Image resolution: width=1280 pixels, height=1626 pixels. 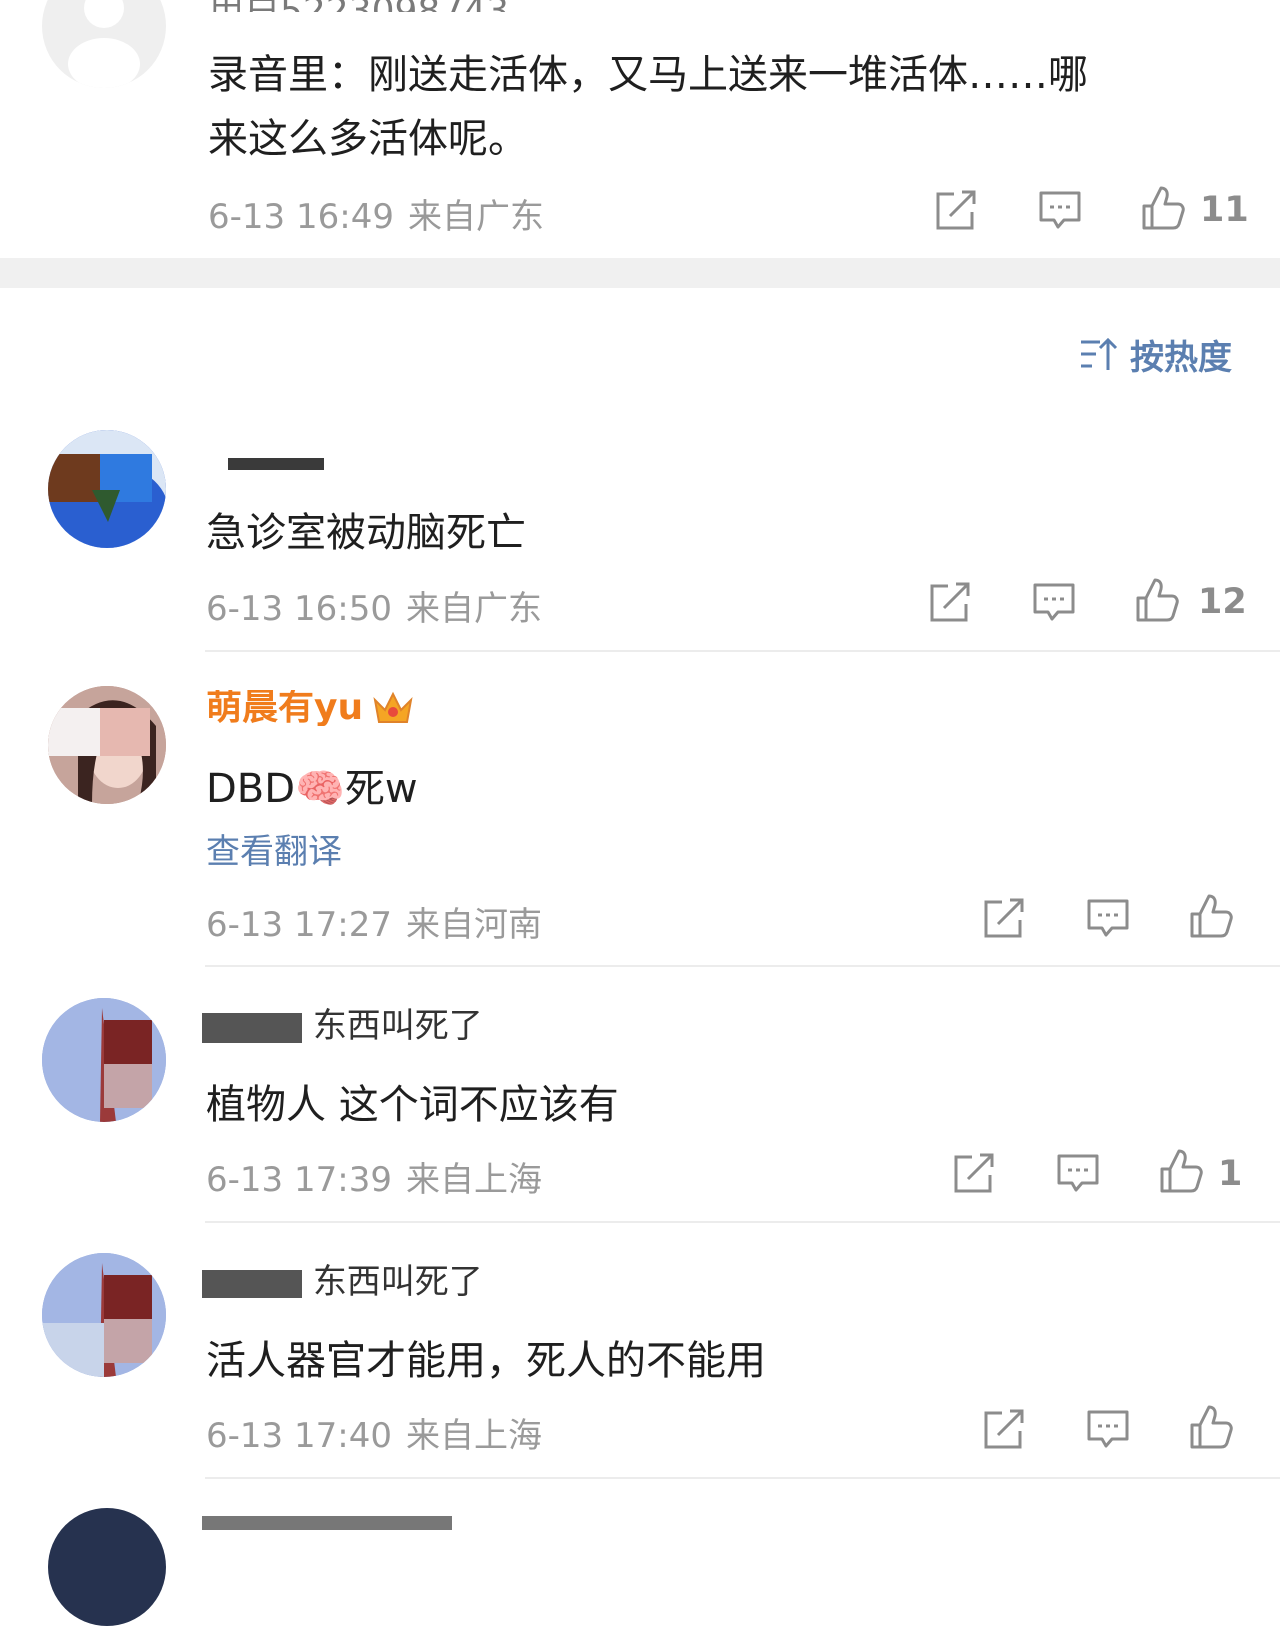 What do you see at coordinates (648, 75) in the screenshot?
I see `comment-text: 录音里：刚送走活体，又马上送来一堆活体……哪` at bounding box center [648, 75].